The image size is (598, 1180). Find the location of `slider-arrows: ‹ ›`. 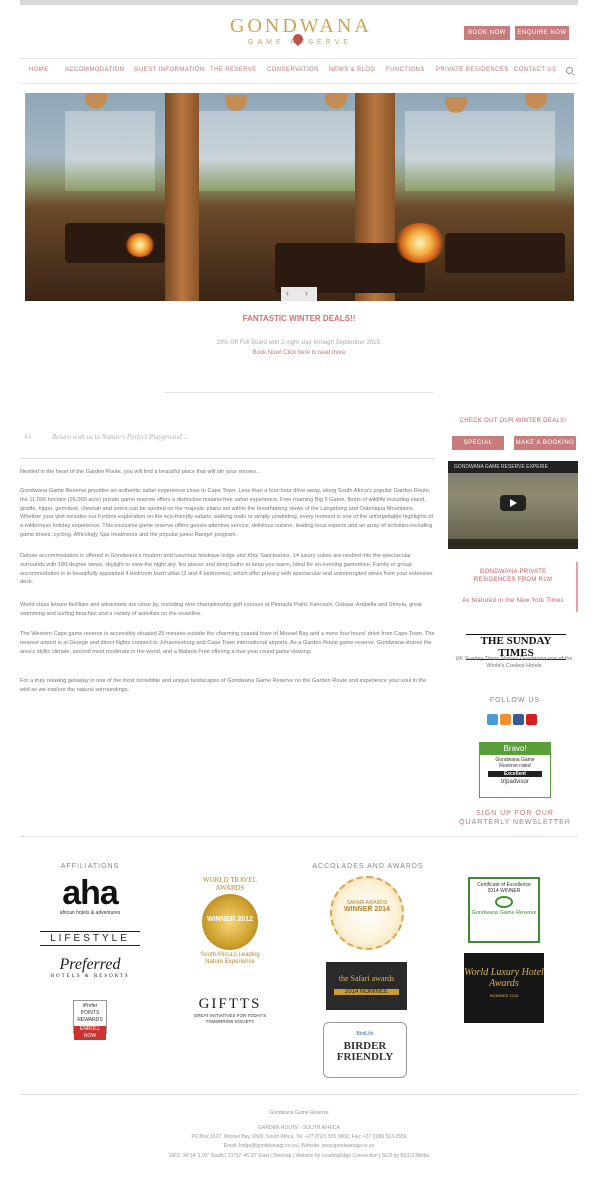

slider-arrows: ‹ › is located at coordinates (299, 294).